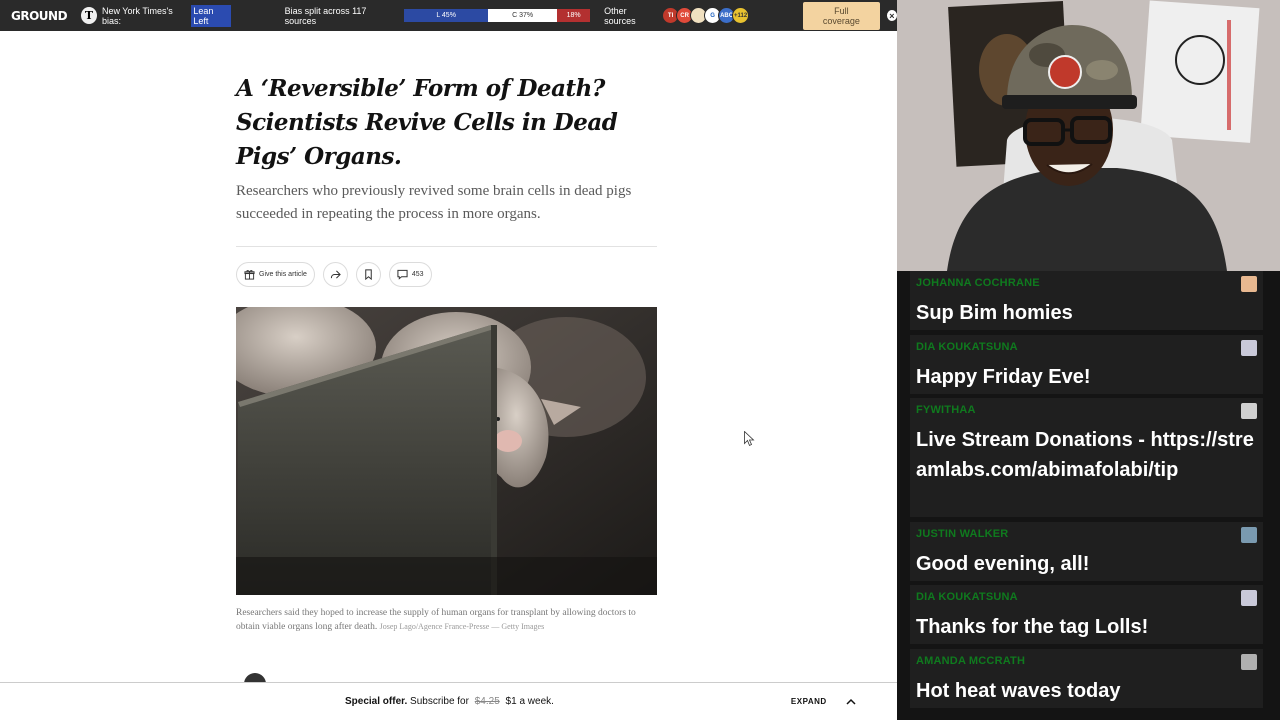 This screenshot has width=1280, height=720. I want to click on bias-right-segment: 18%, so click(574, 15).